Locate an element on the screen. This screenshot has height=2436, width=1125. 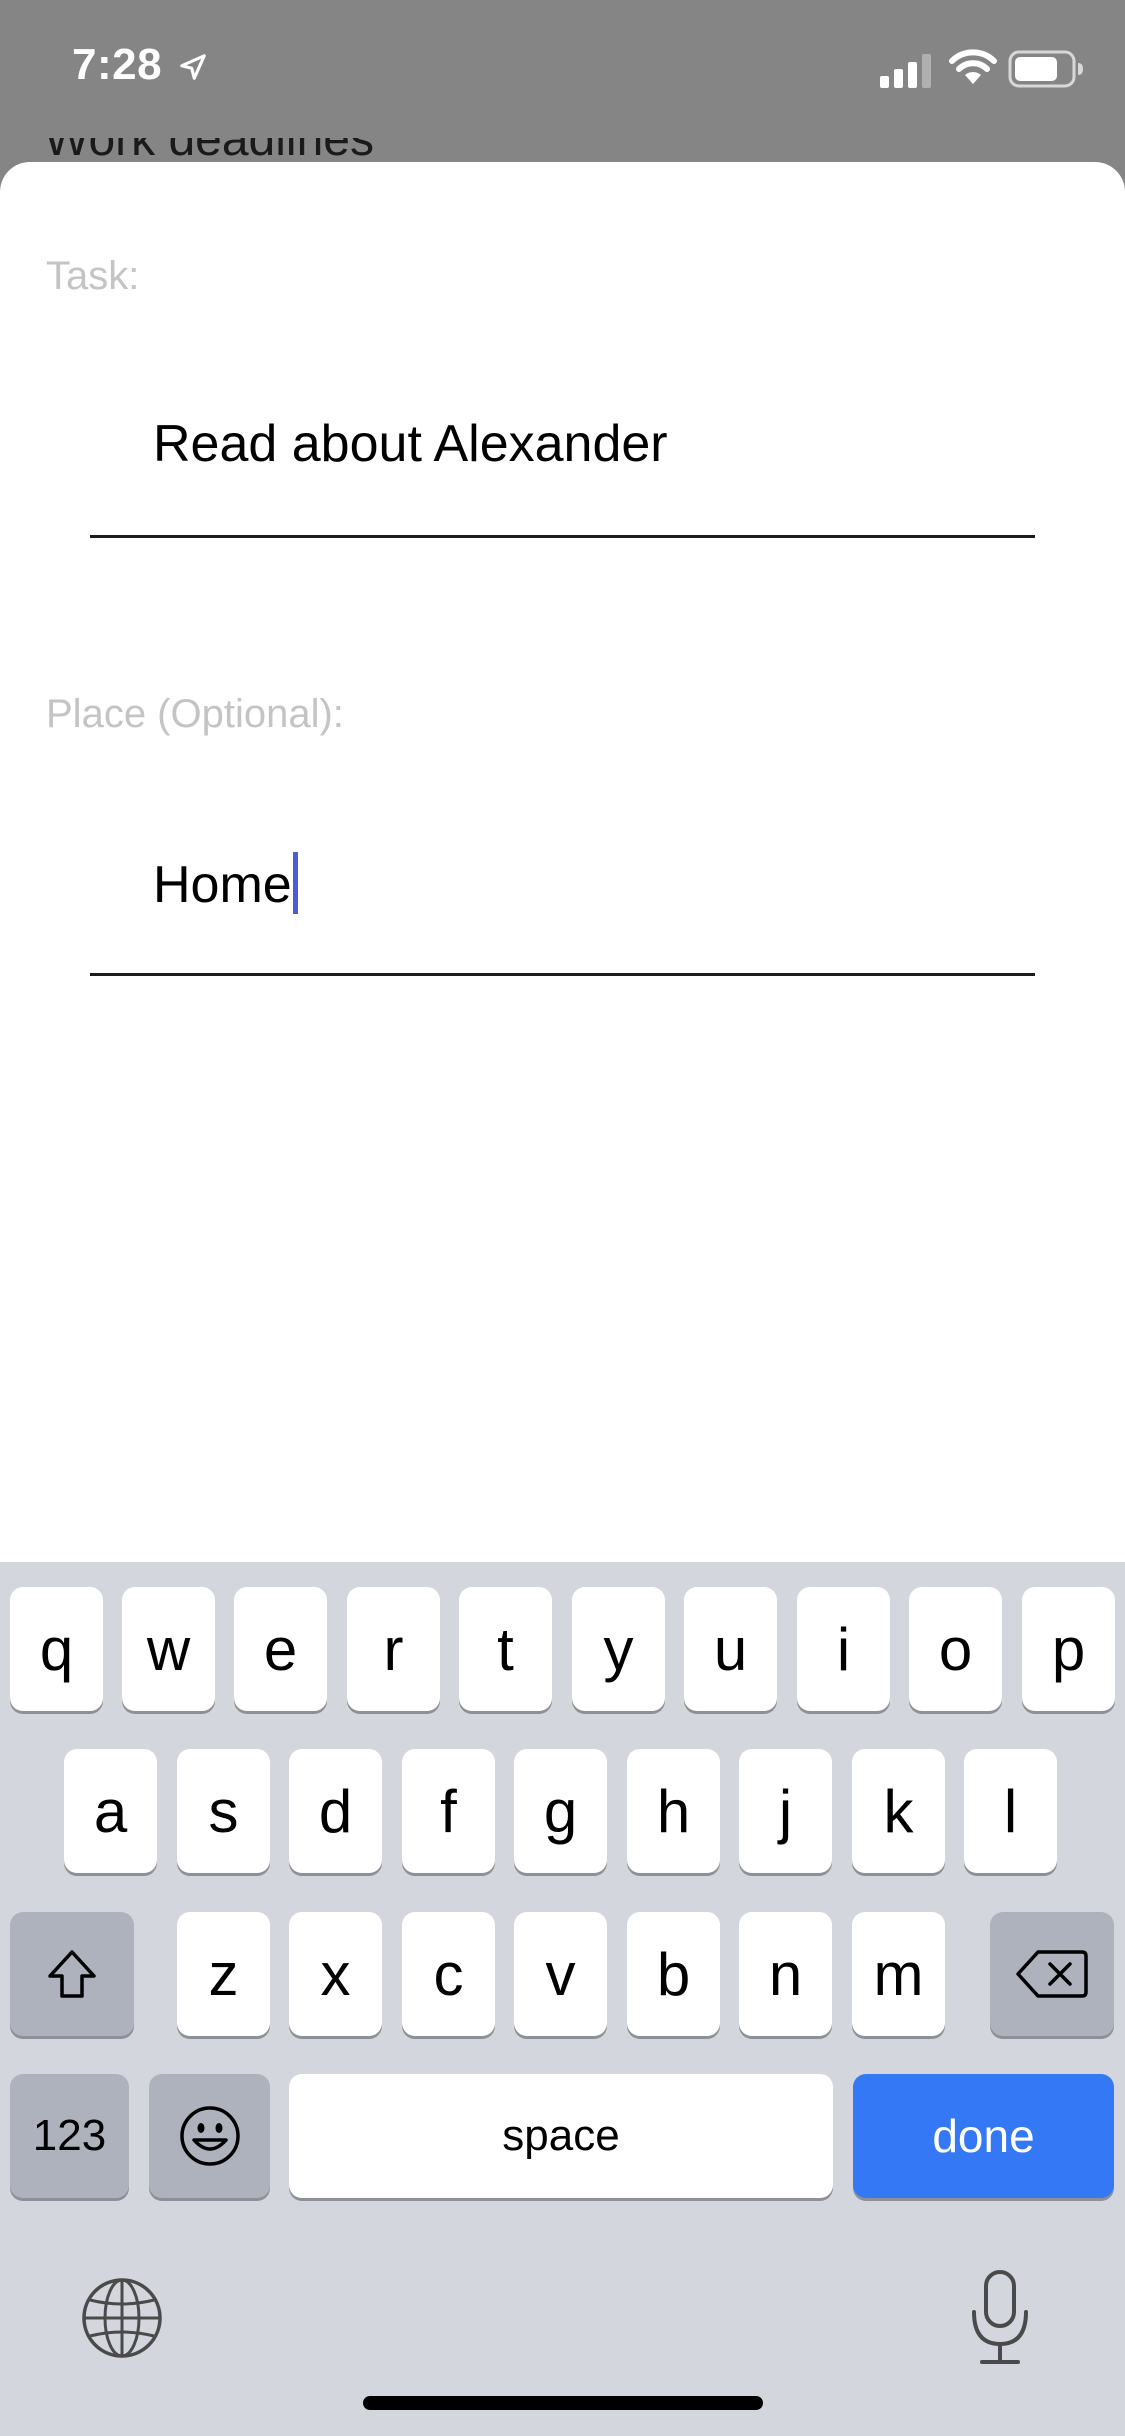
shift-key is located at coordinates (72, 1974).